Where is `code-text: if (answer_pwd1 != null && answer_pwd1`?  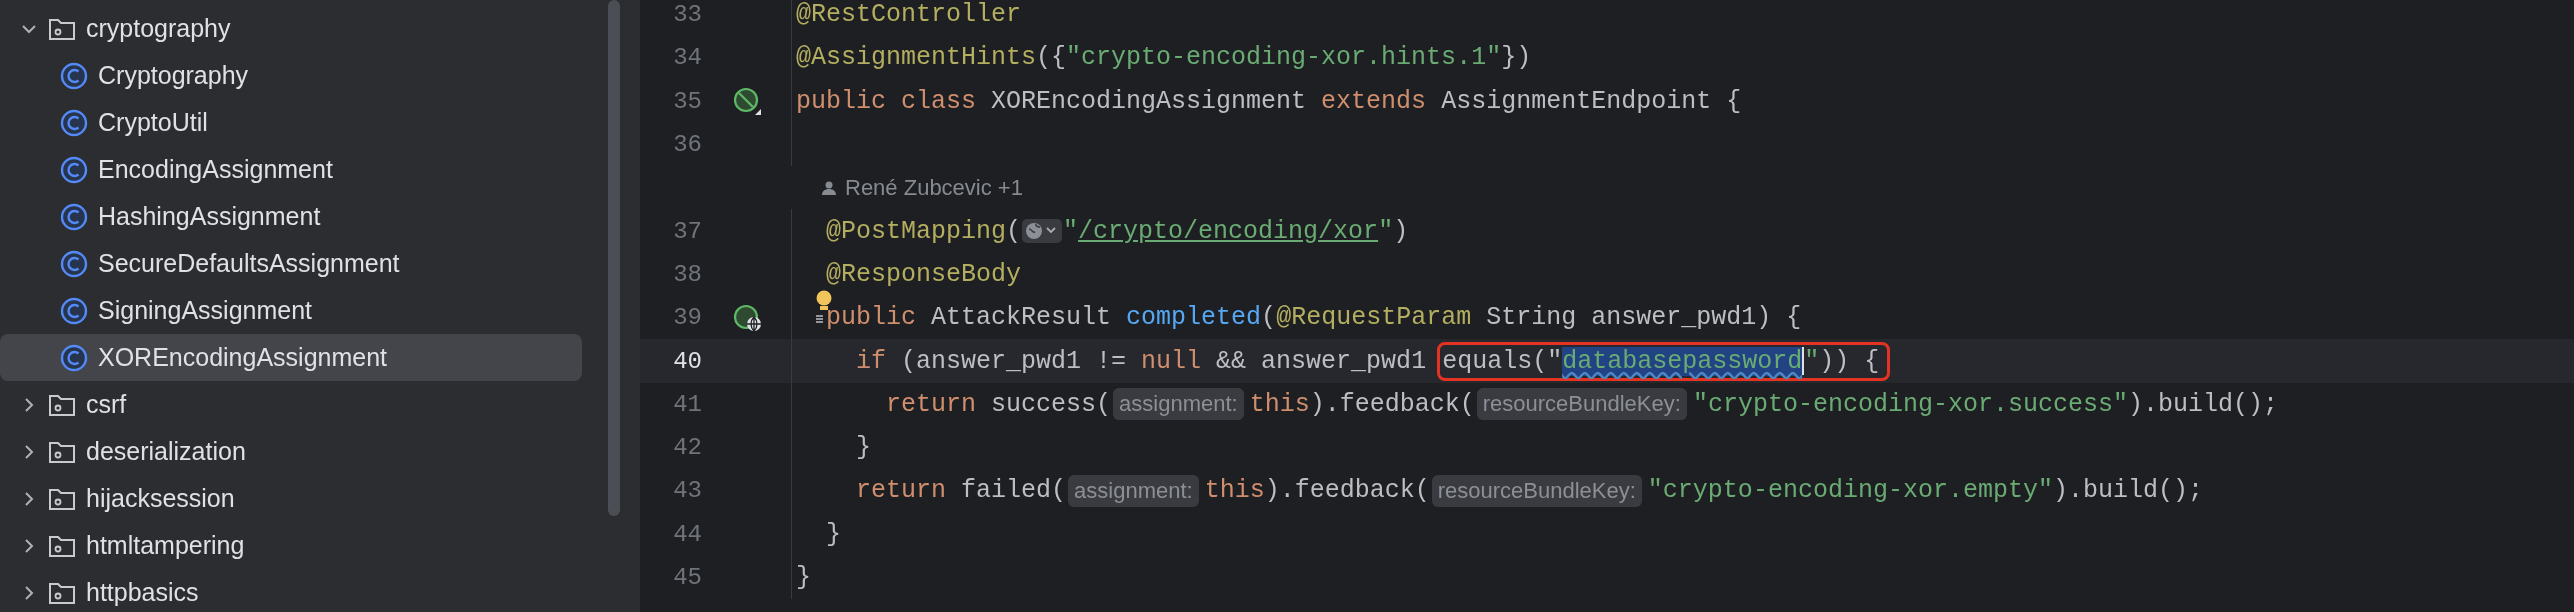 code-text: if (answer_pwd1 != null && answer_pwd1 is located at coordinates (1141, 361).